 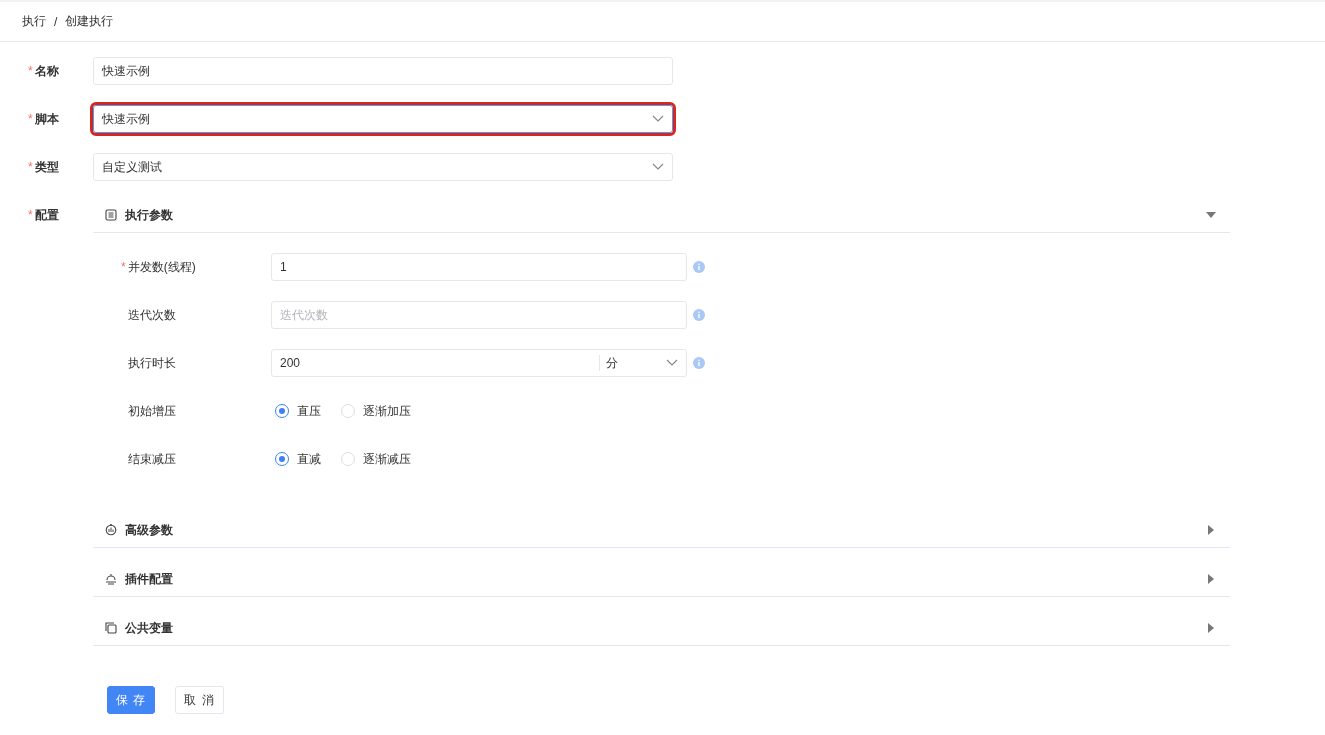 What do you see at coordinates (89, 21) in the screenshot?
I see `breadcrumb-link: 创建执行` at bounding box center [89, 21].